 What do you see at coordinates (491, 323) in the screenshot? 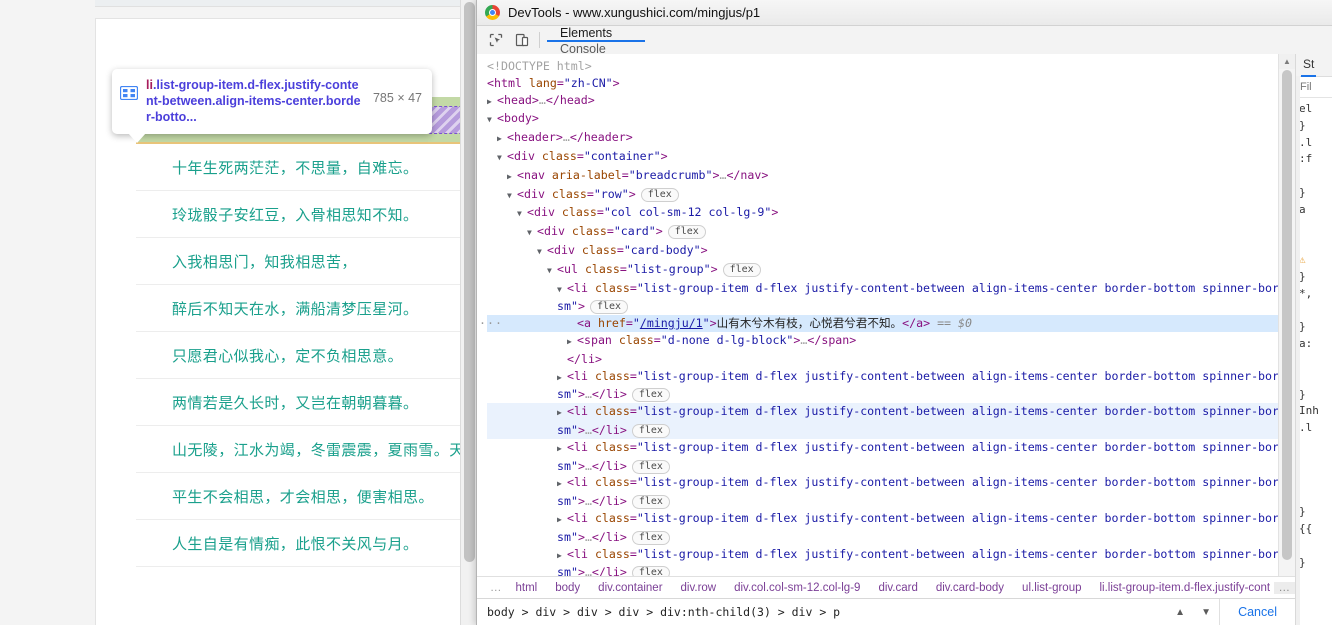
I see `dom-node-gutter-dots: ···` at bounding box center [491, 323].